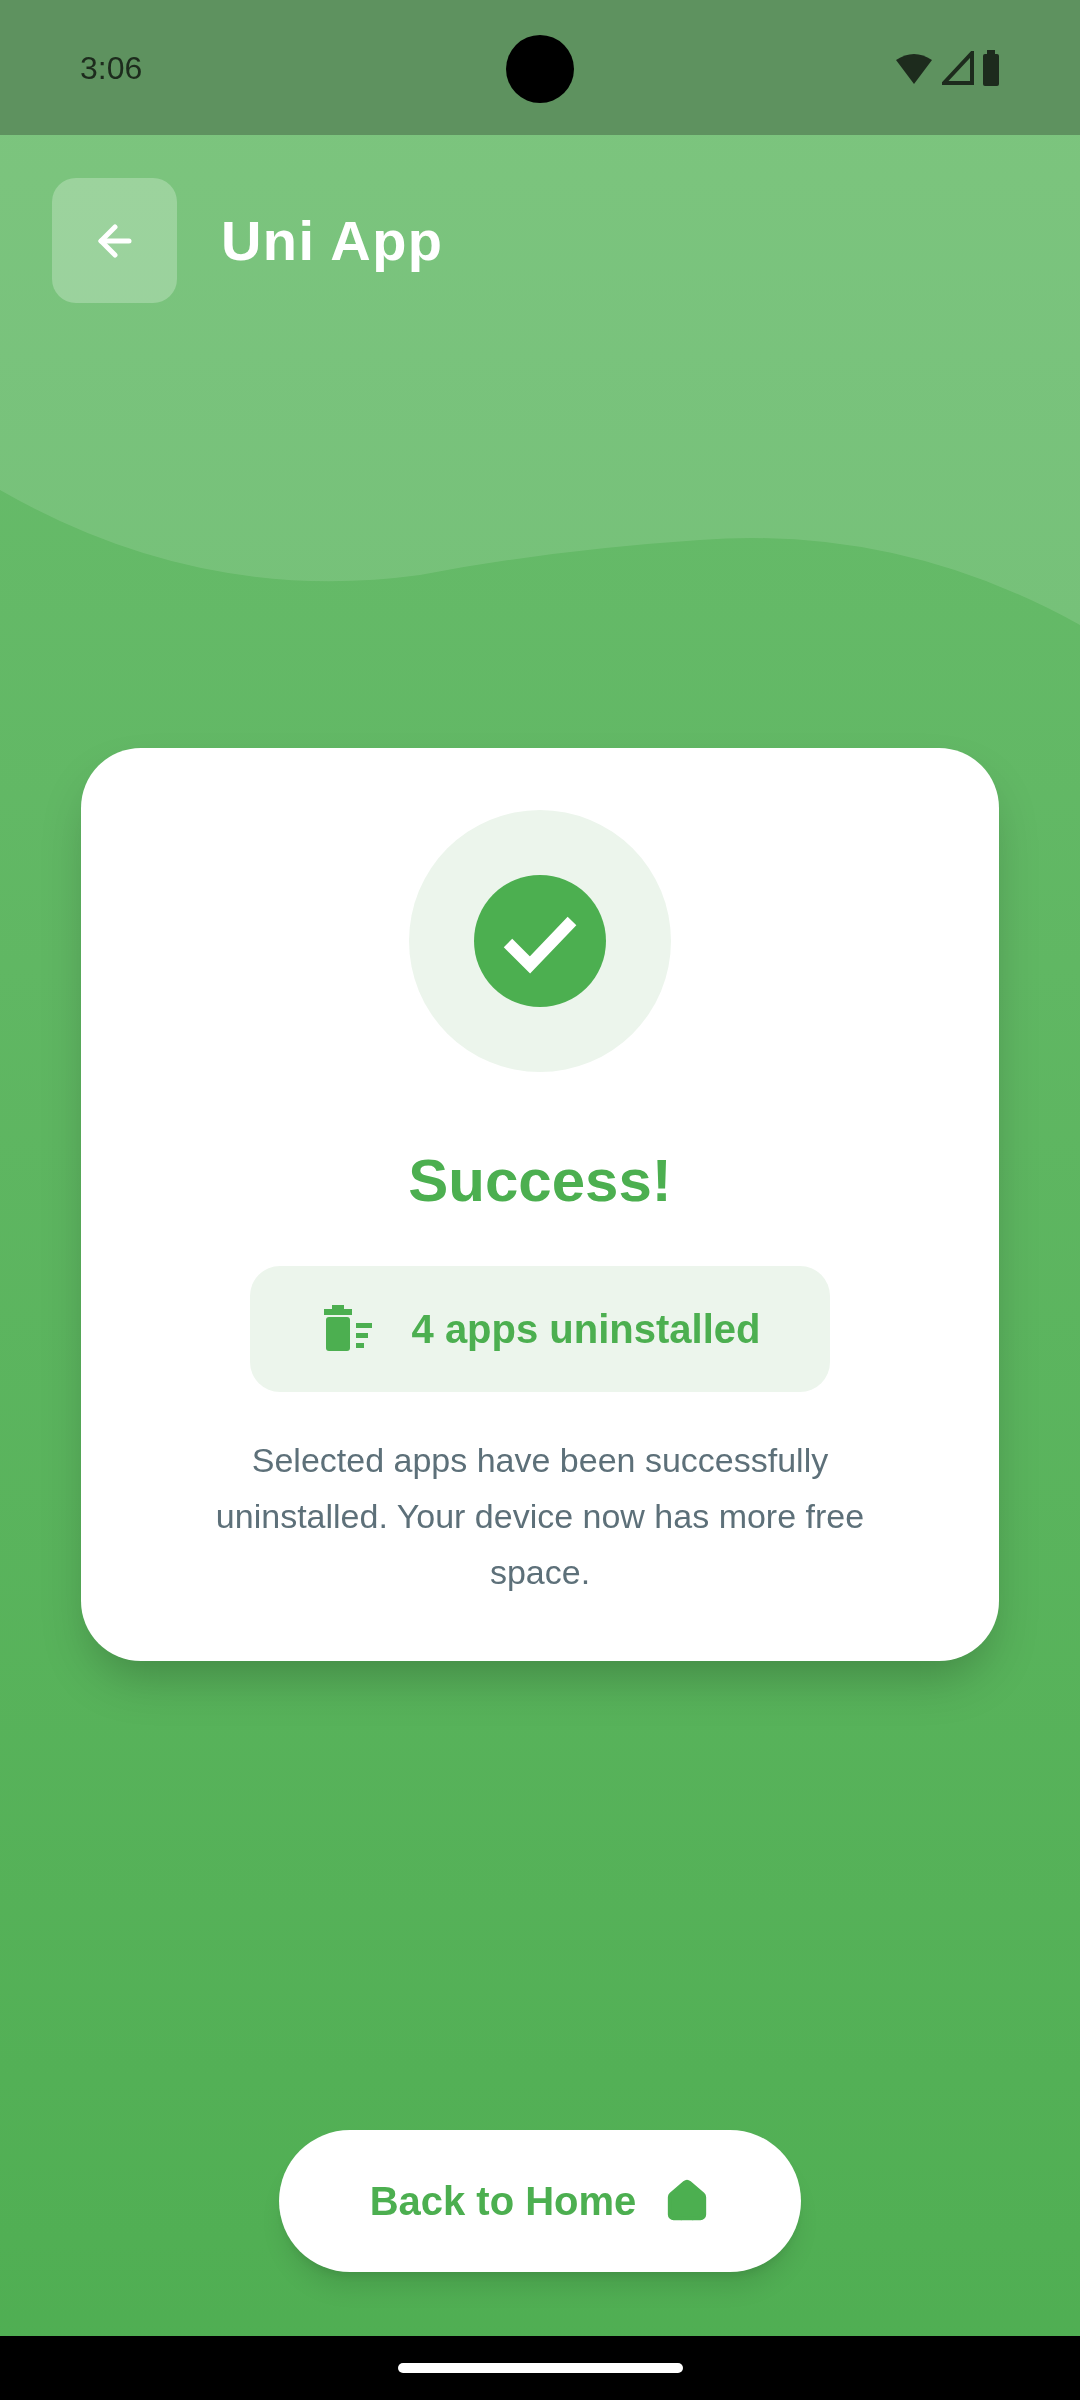 The width and height of the screenshot is (1080, 2400). What do you see at coordinates (958, 67) in the screenshot?
I see `signal-icon` at bounding box center [958, 67].